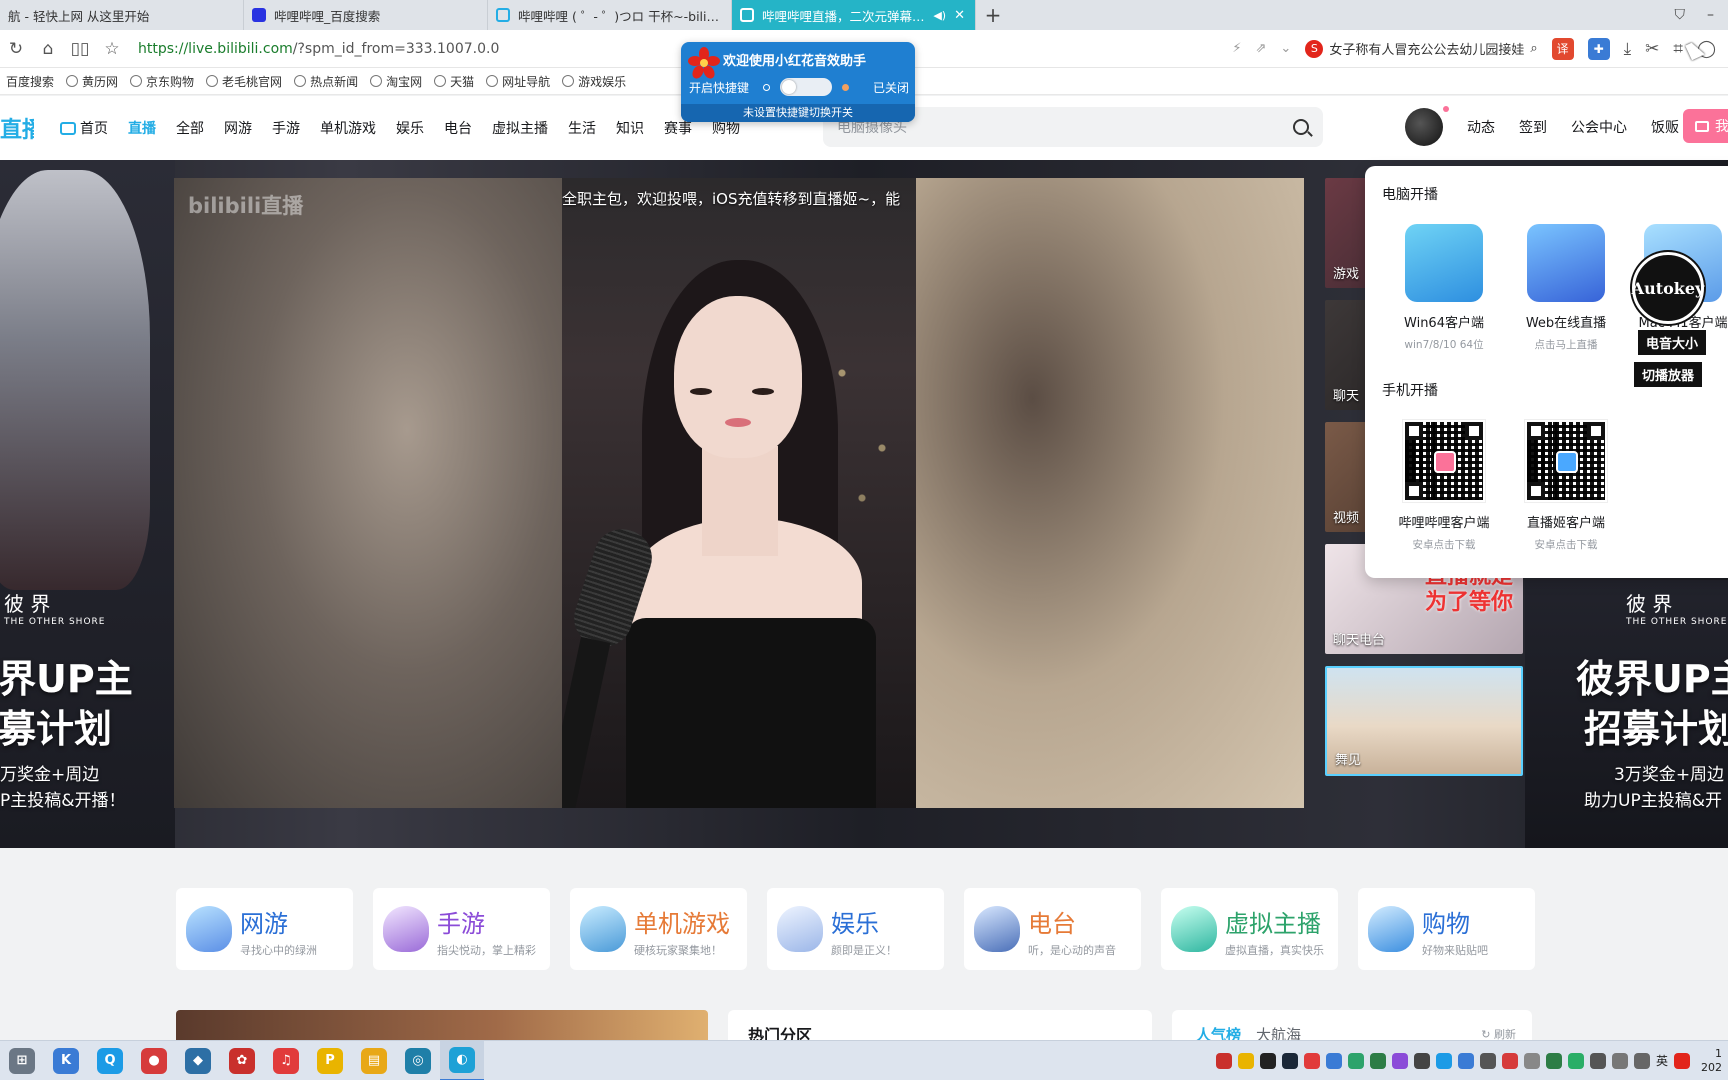 The image size is (1728, 1080). Describe the element at coordinates (1619, 1060) in the screenshot. I see `tray-volume-icon` at that location.